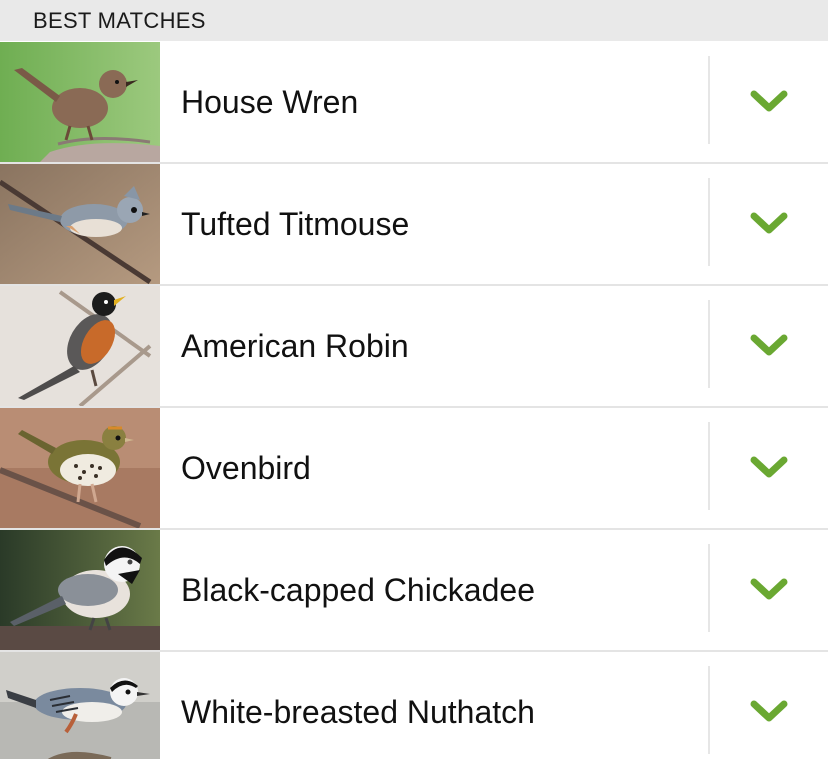 Image resolution: width=828 pixels, height=759 pixels. I want to click on bird-name: Tufted Titmouse, so click(295, 224).